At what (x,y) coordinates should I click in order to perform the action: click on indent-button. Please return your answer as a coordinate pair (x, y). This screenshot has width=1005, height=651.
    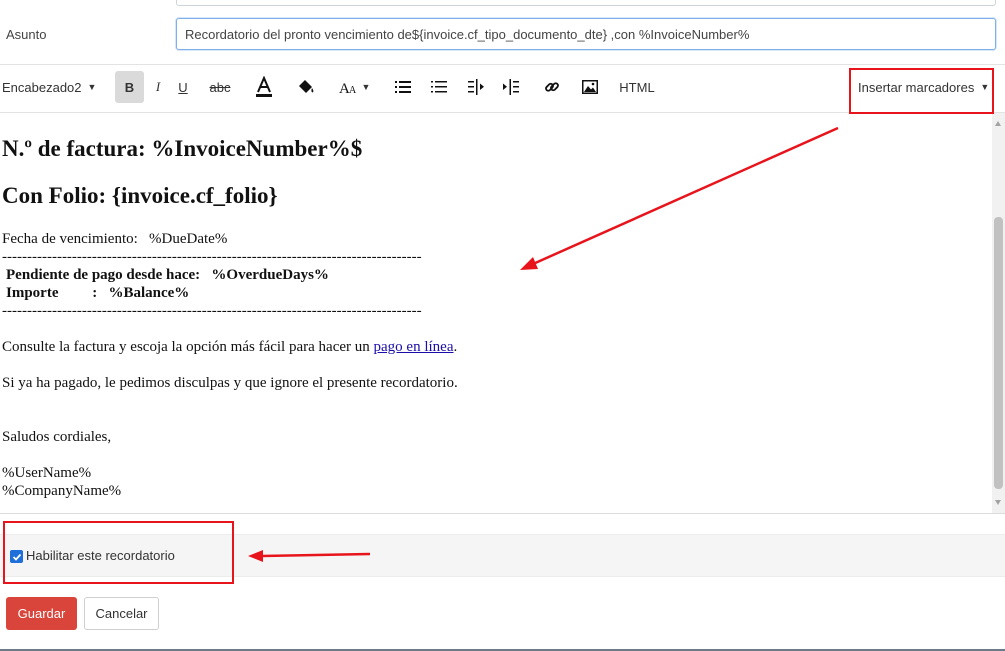
    Looking at the image, I should click on (511, 87).